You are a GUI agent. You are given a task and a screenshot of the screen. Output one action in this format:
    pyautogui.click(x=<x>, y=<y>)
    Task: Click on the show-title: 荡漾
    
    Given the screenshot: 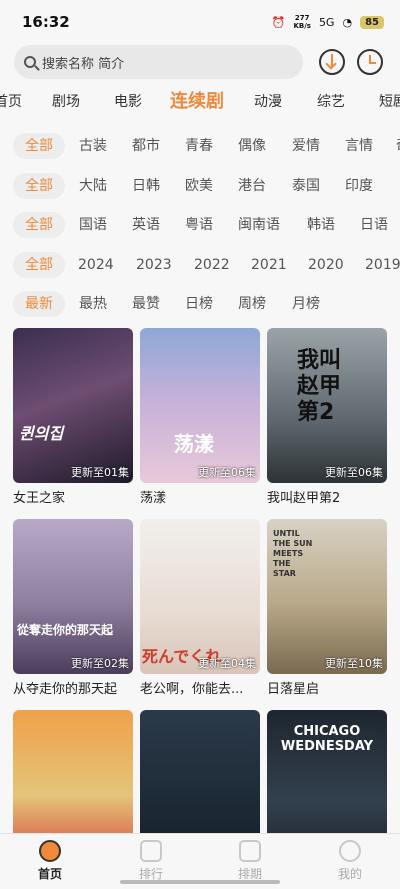 What is the action you would take?
    pyautogui.click(x=153, y=498)
    